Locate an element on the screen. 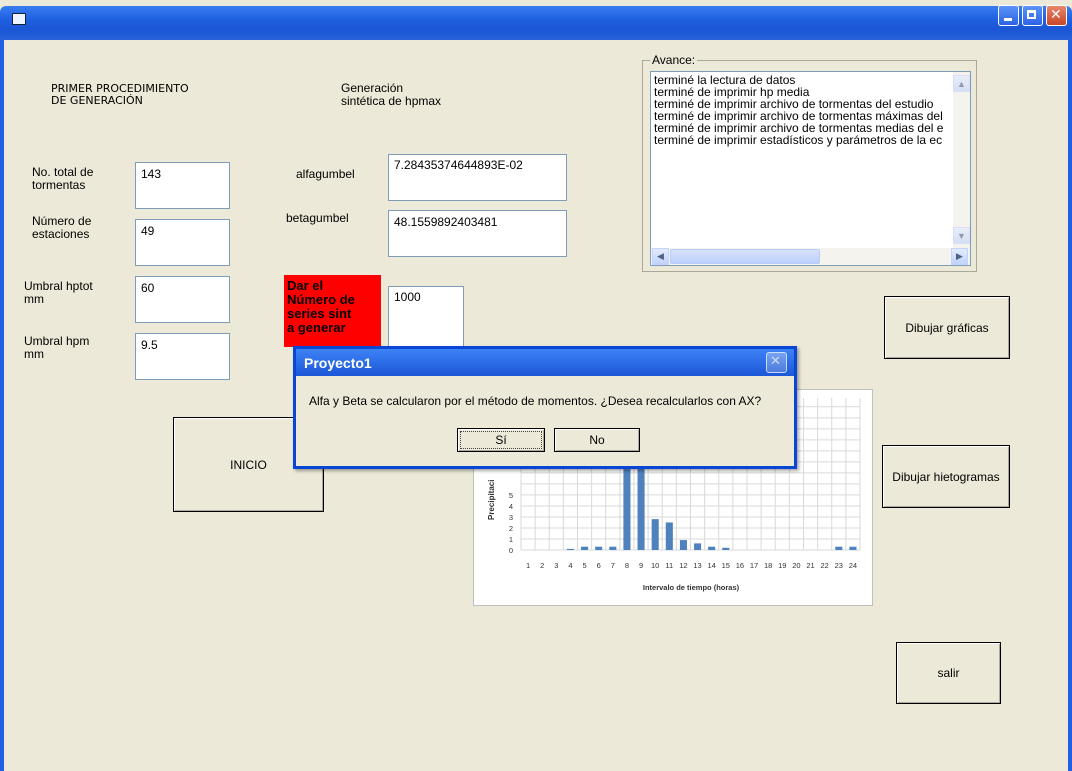 This screenshot has width=1072, height=771. scroll-down-icon: ▼ is located at coordinates (961, 235).